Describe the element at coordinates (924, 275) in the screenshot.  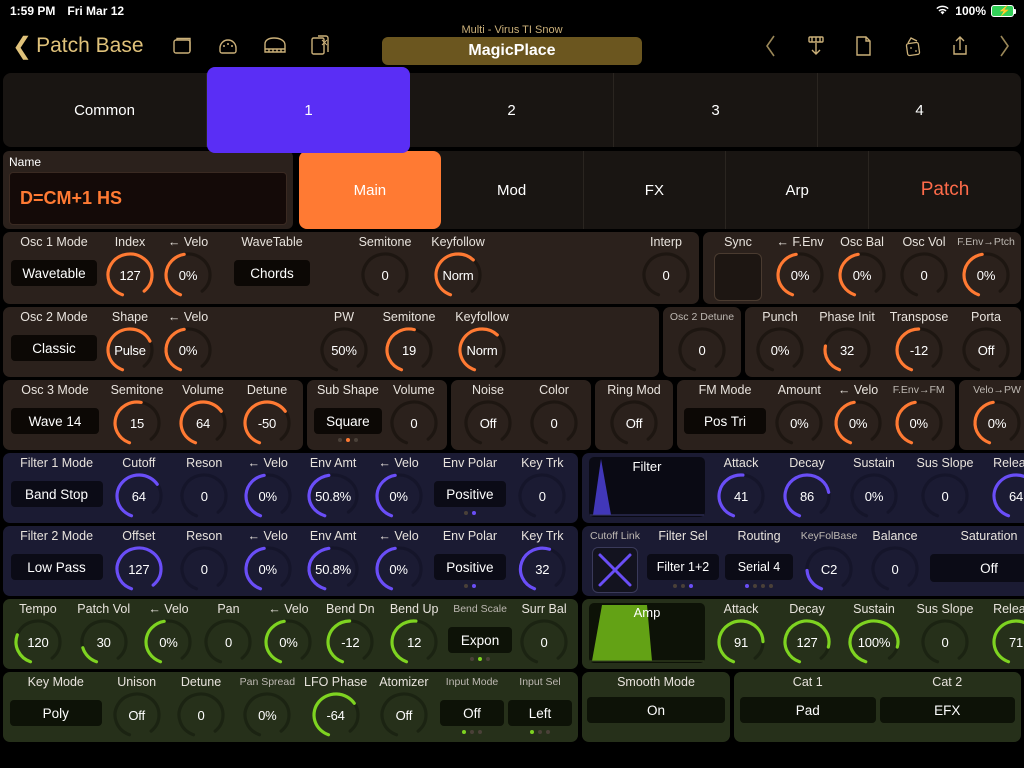
I see `osc1-volume-knob: 0` at that location.